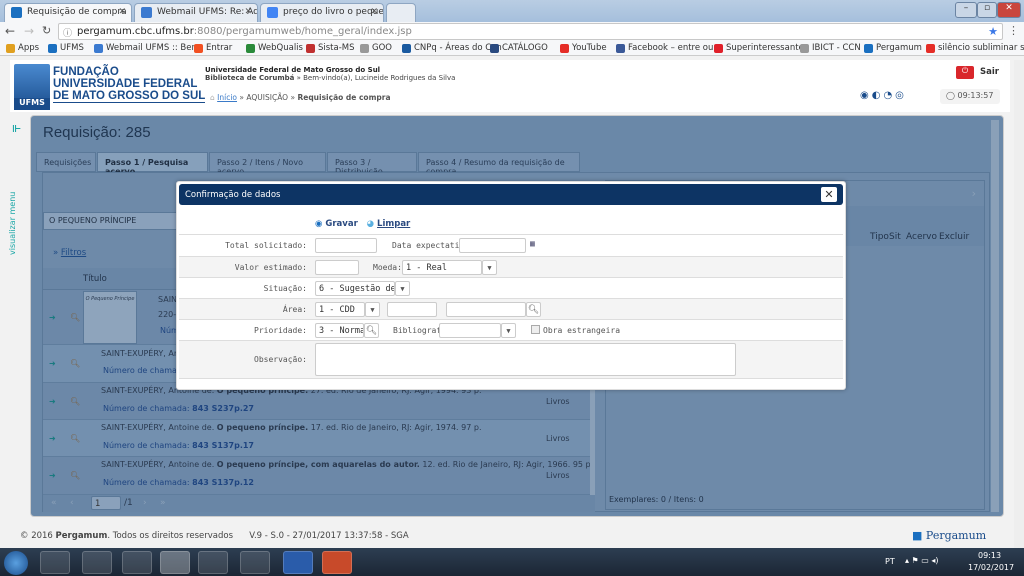 This screenshot has height=576, width=1024. I want to click on app-taskbar-icon, so click(213, 562).